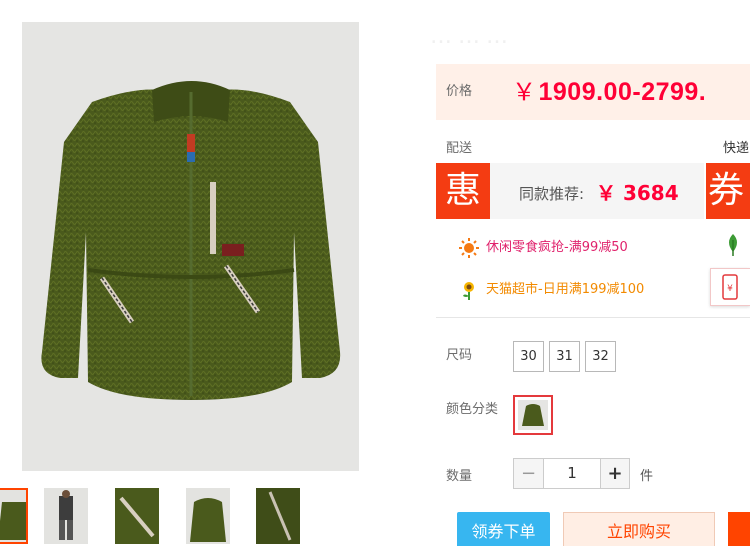 This screenshot has height=546, width=750. What do you see at coordinates (572, 473) in the screenshot?
I see `quantity-input: 1` at bounding box center [572, 473].